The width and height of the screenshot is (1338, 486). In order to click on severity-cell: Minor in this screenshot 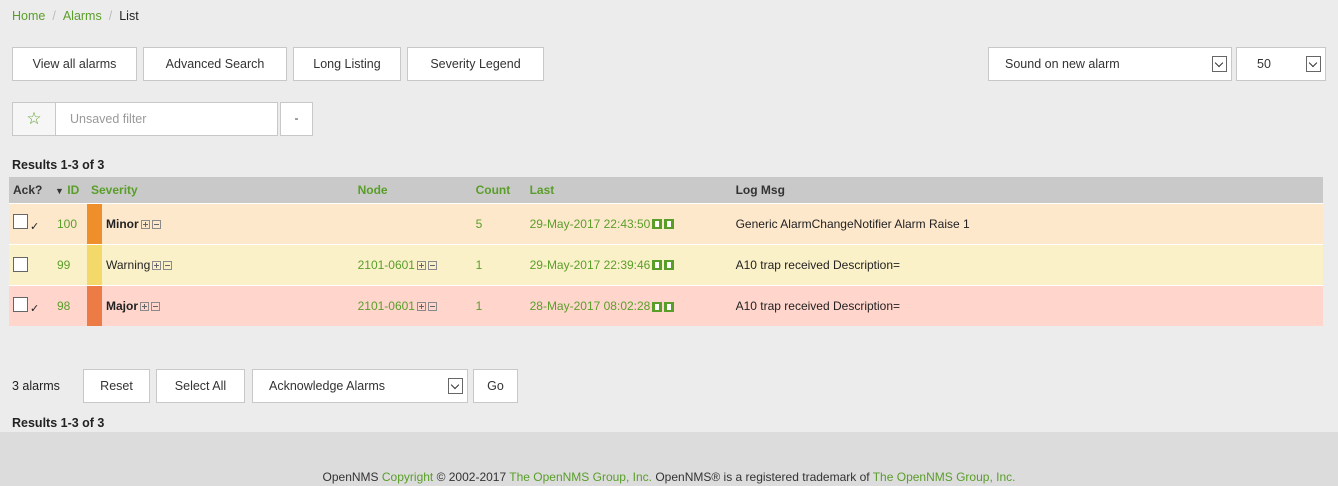, I will do `click(228, 223)`.